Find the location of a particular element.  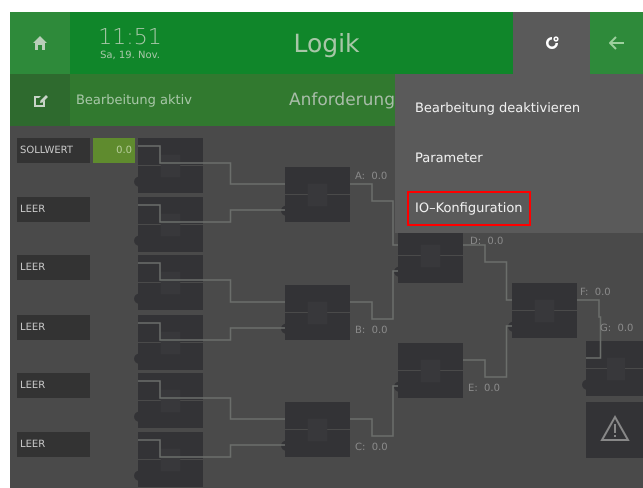

edit-button is located at coordinates (40, 100).